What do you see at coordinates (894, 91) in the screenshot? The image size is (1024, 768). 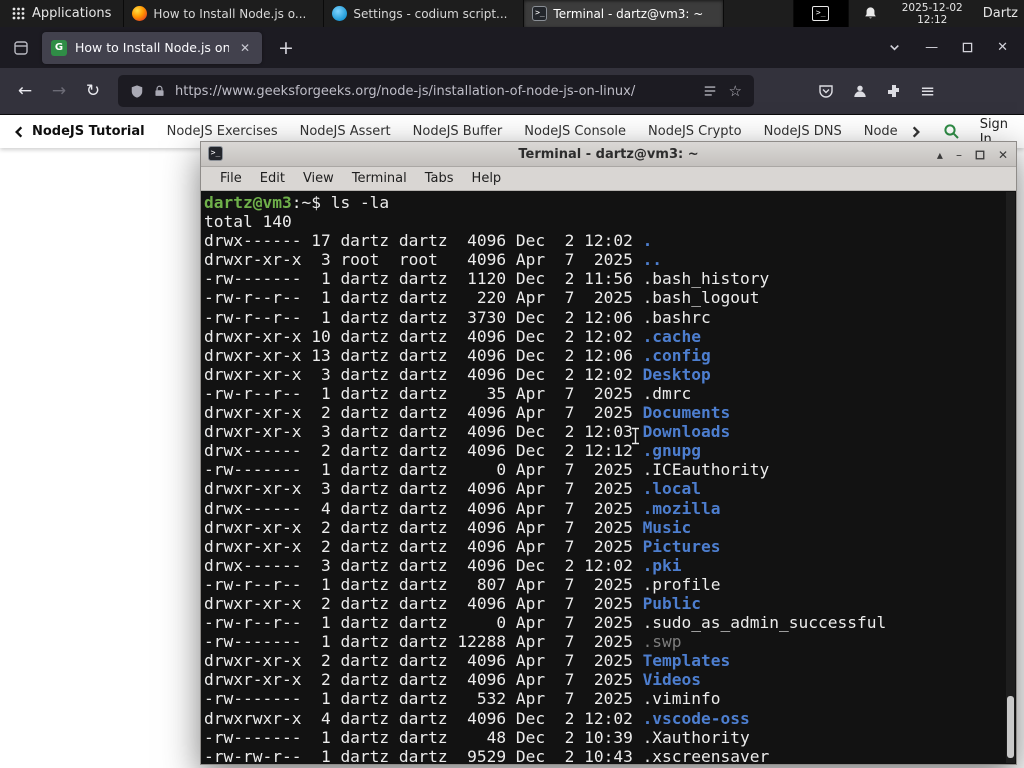 I see `extensions-icon` at bounding box center [894, 91].